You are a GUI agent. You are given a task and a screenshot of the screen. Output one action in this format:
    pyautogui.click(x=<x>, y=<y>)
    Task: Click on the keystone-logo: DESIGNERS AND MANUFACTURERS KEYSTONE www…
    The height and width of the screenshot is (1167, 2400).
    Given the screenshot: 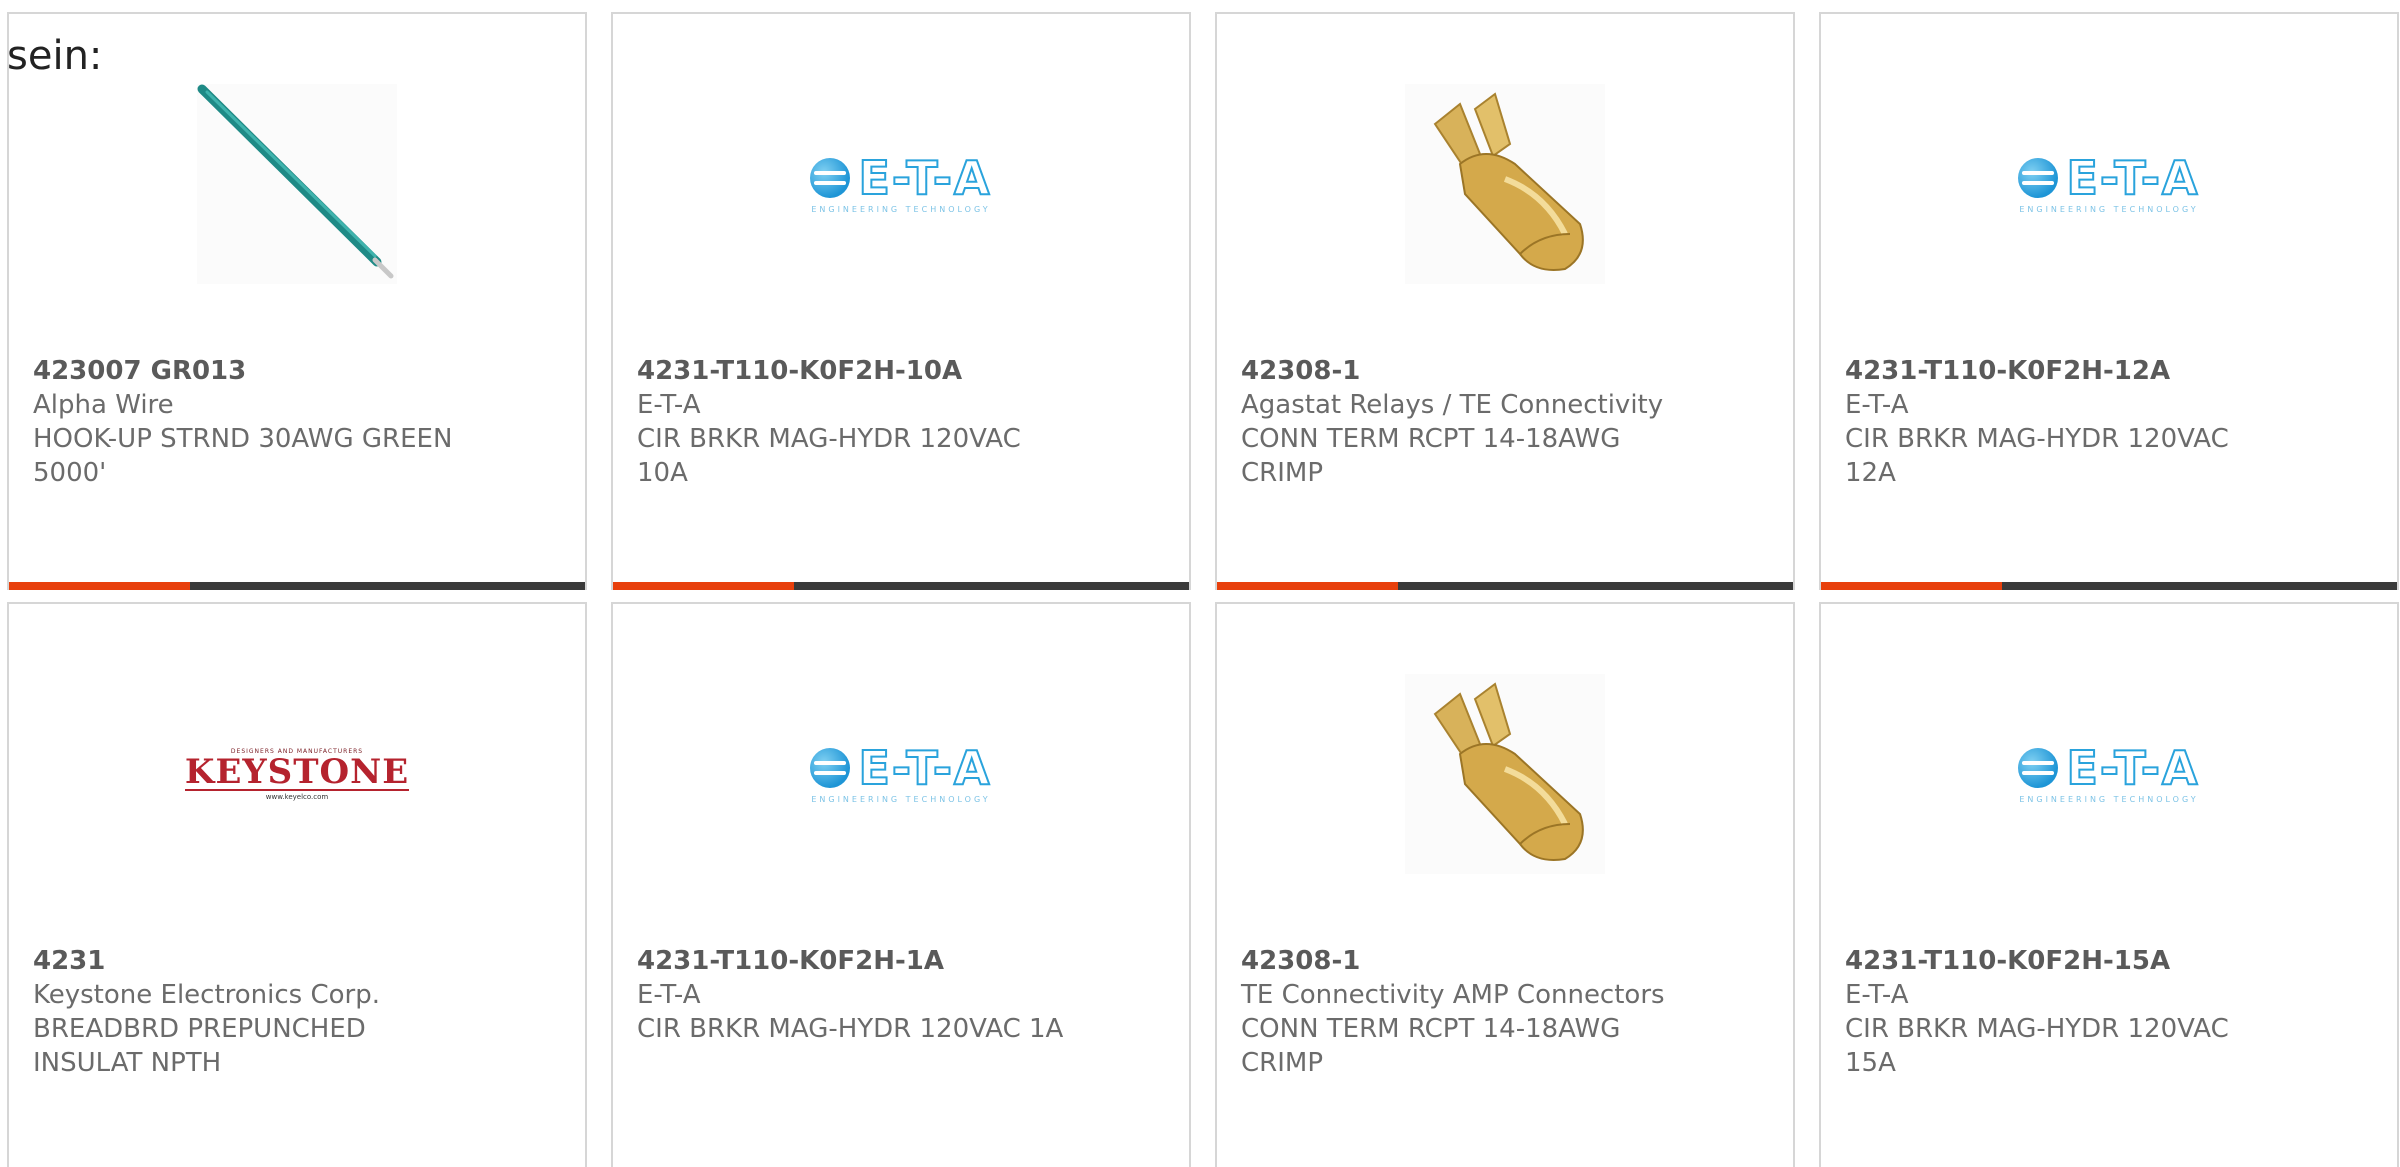 What is the action you would take?
    pyautogui.click(x=297, y=774)
    